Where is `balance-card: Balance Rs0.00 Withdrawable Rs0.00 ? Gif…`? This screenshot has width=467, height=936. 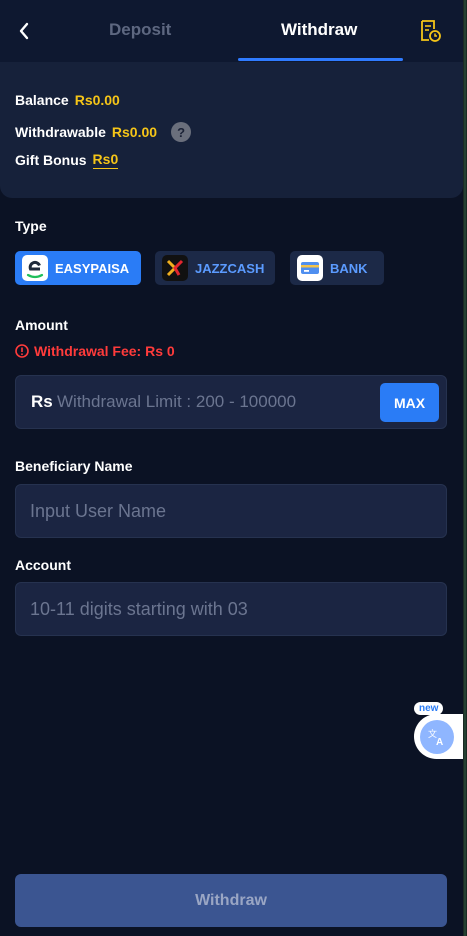 balance-card: Balance Rs0.00 Withdrawable Rs0.00 ? Gif… is located at coordinates (231, 130).